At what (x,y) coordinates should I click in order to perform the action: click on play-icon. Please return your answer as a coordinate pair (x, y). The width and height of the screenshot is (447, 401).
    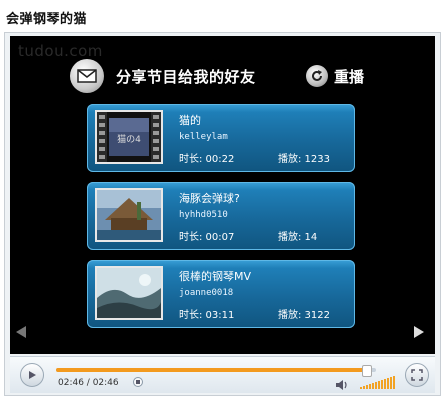
    Looking at the image, I should click on (32, 375).